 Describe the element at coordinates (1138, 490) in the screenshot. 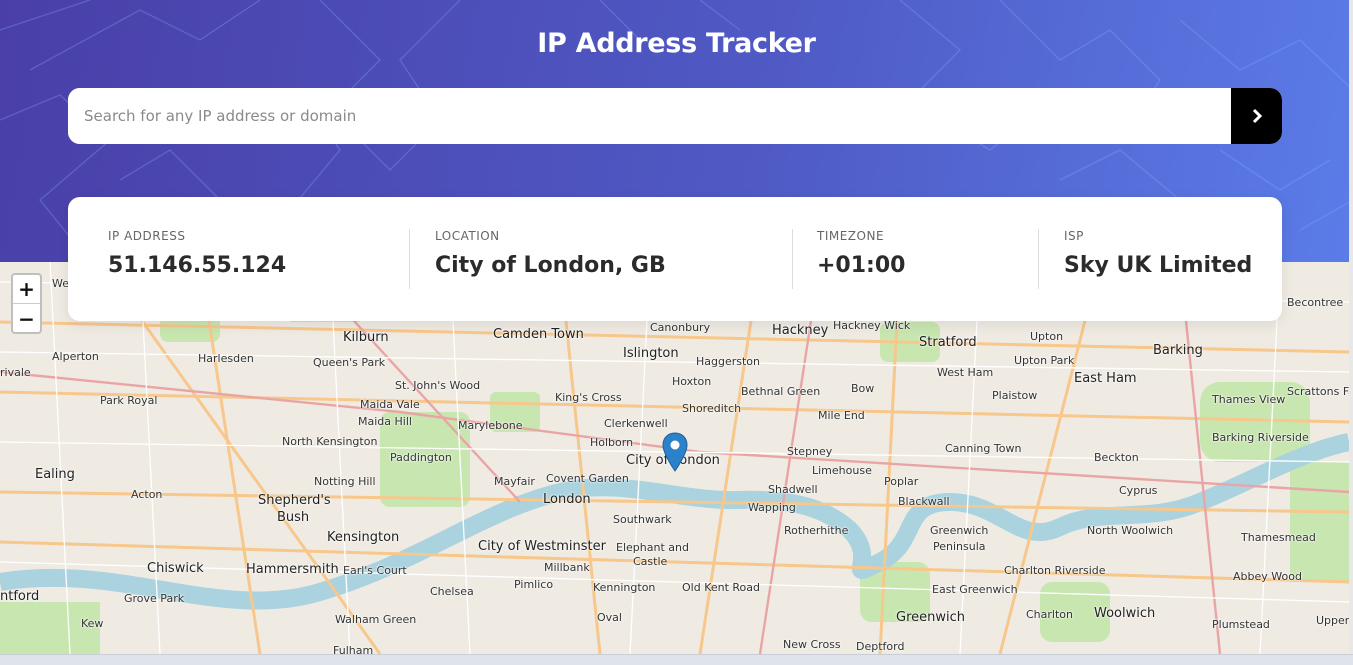

I see `map-label: Cyprus` at that location.